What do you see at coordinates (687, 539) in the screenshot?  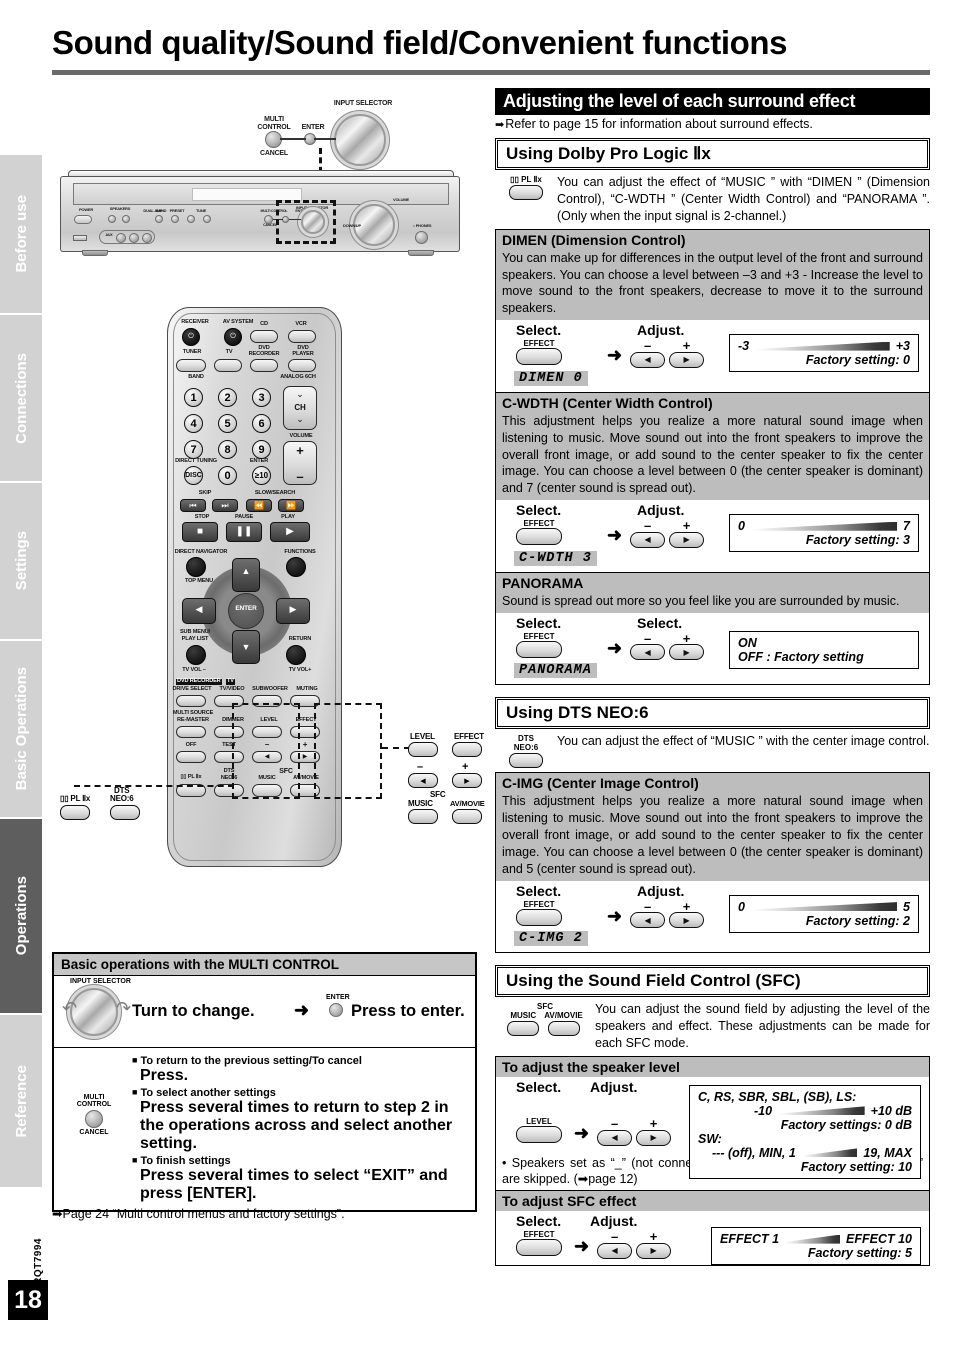 I see `cwdth-plus-button: ▶` at bounding box center [687, 539].